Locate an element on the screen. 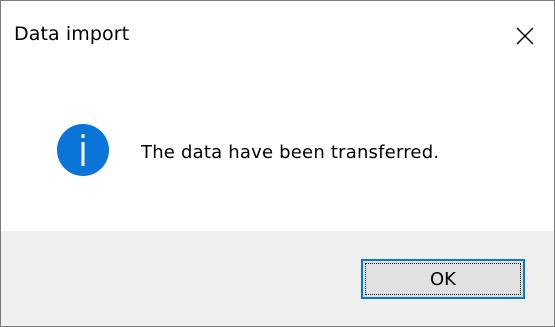  close-button is located at coordinates (525, 36).